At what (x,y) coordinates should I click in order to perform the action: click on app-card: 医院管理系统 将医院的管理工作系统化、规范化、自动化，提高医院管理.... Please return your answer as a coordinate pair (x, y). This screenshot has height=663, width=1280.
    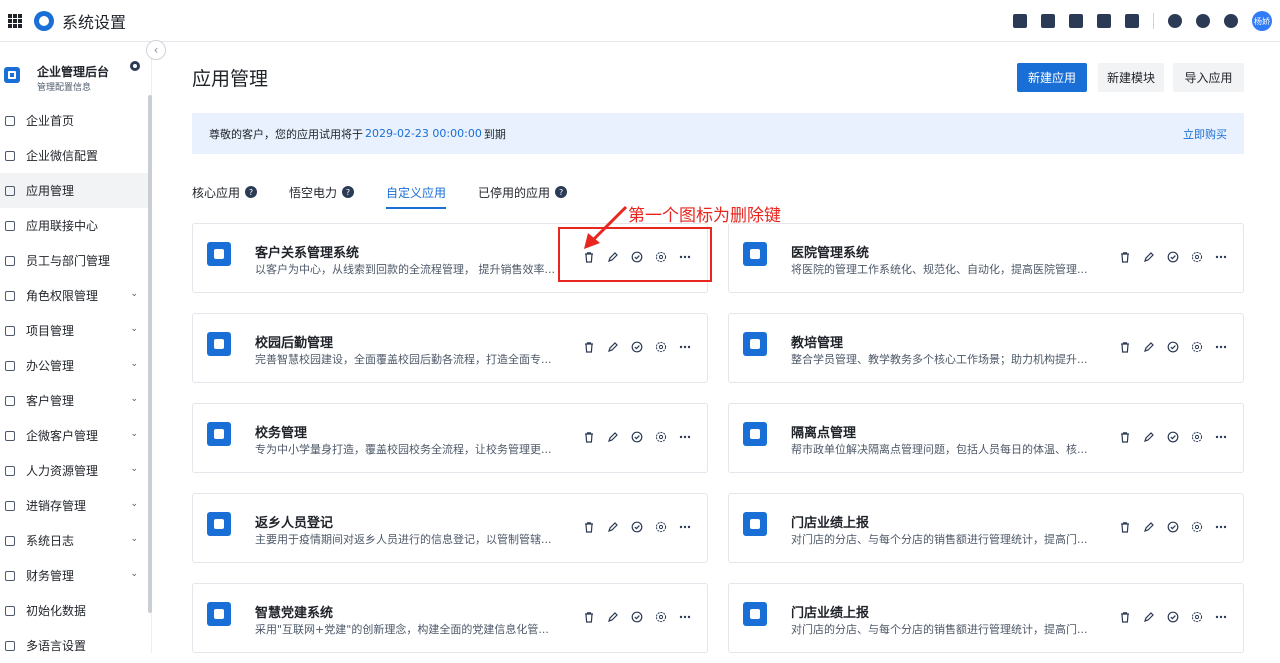
    Looking at the image, I should click on (986, 258).